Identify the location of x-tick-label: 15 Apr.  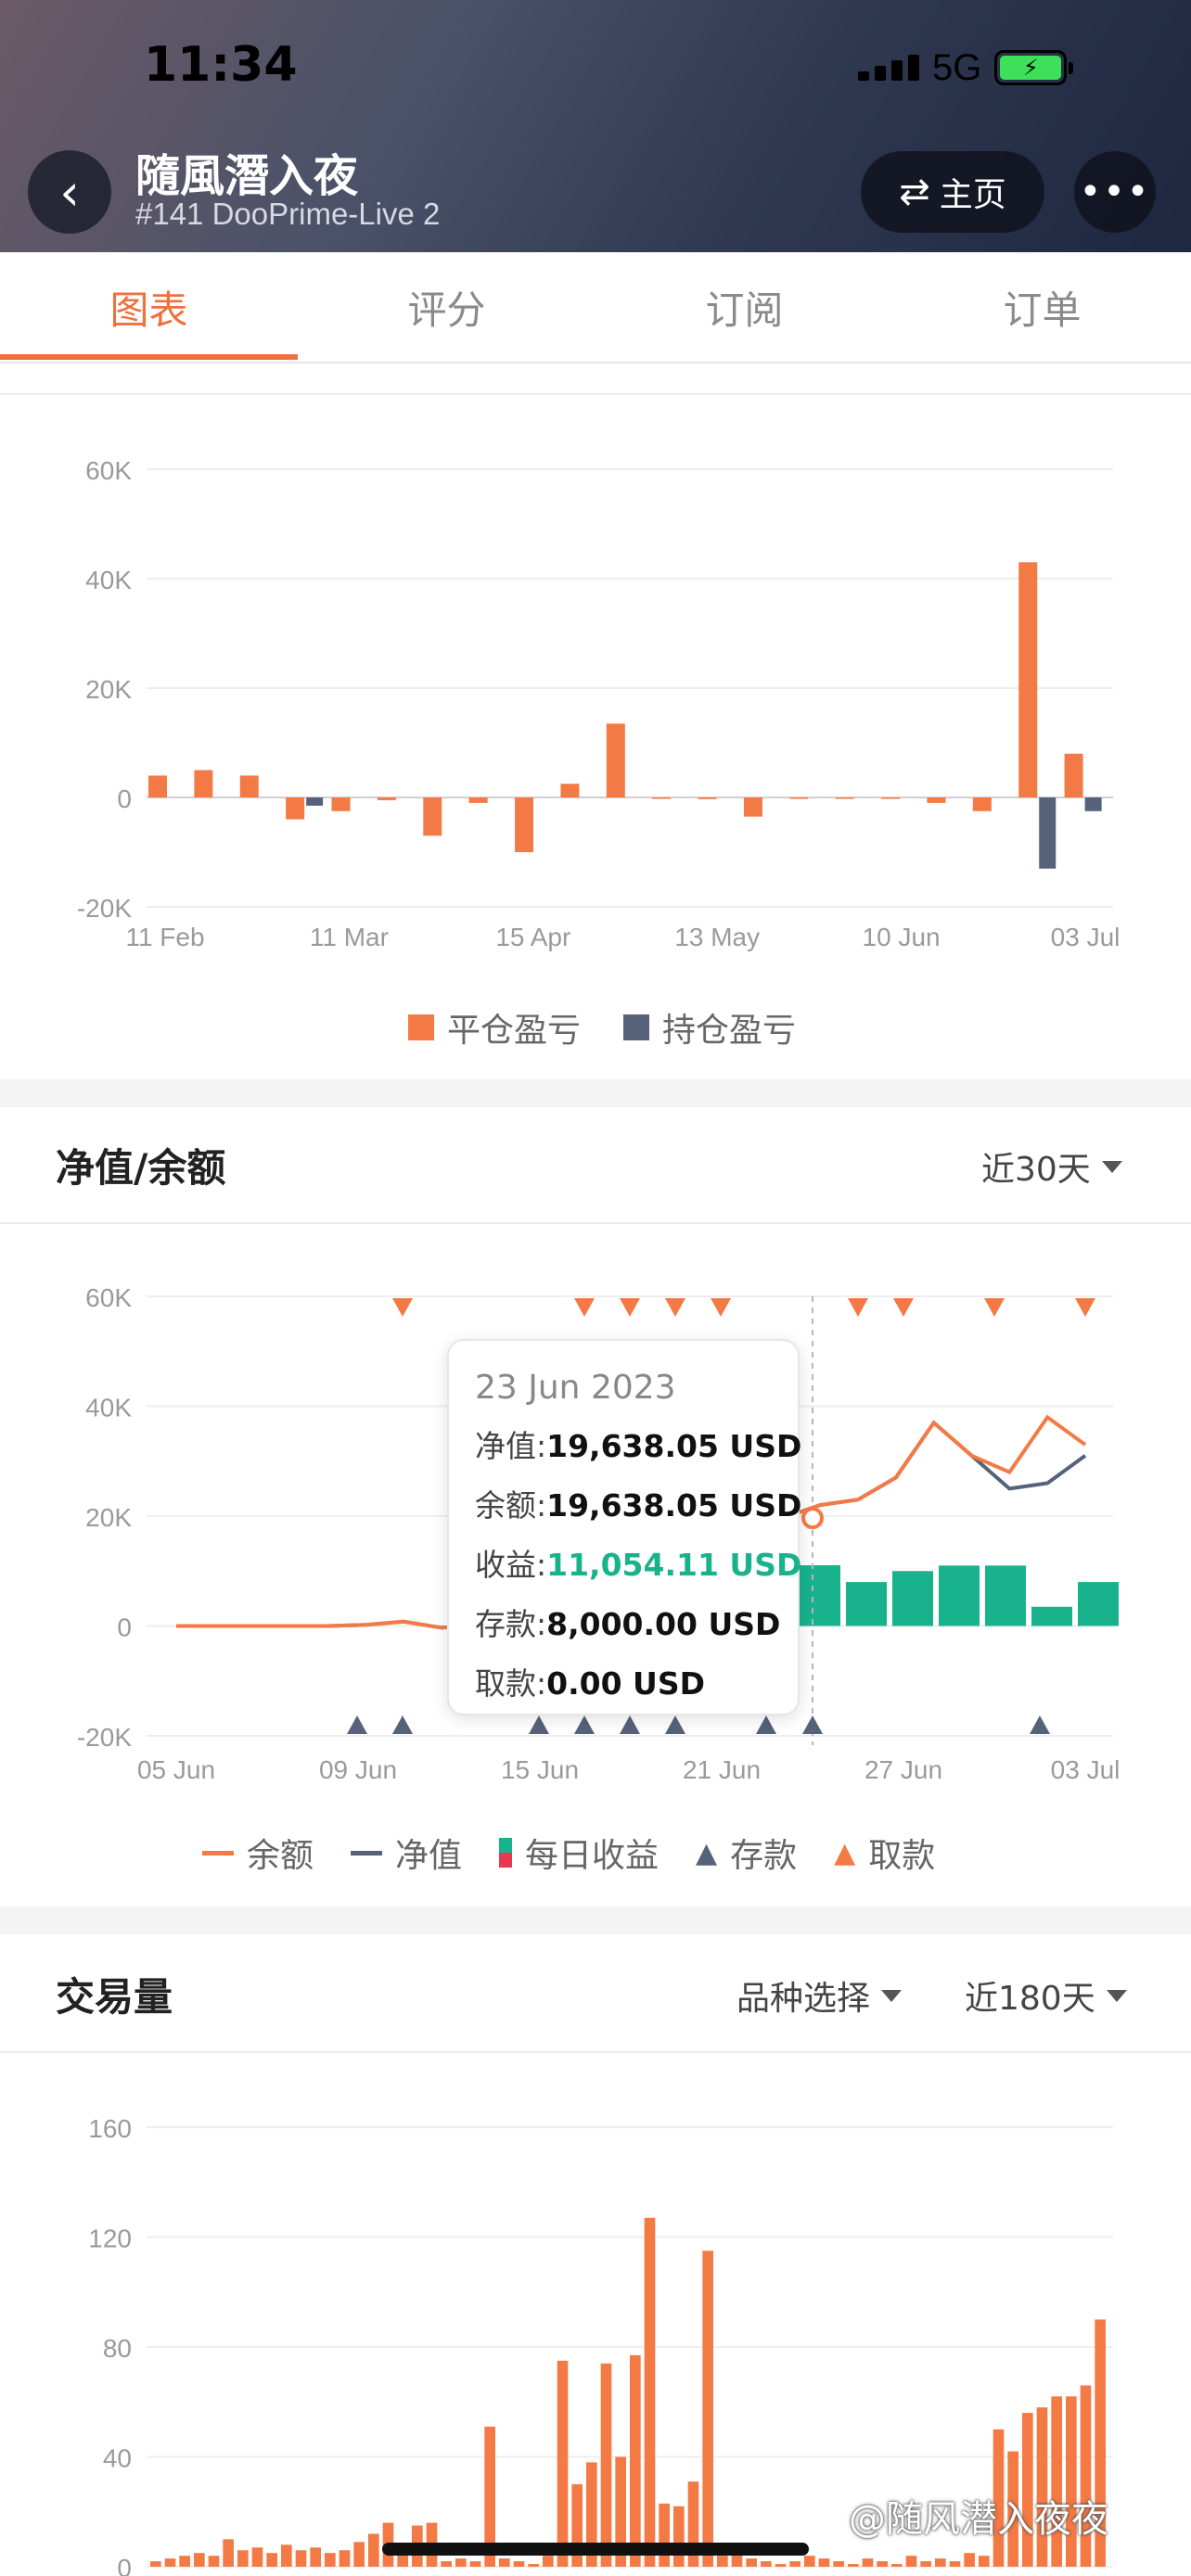
(532, 937).